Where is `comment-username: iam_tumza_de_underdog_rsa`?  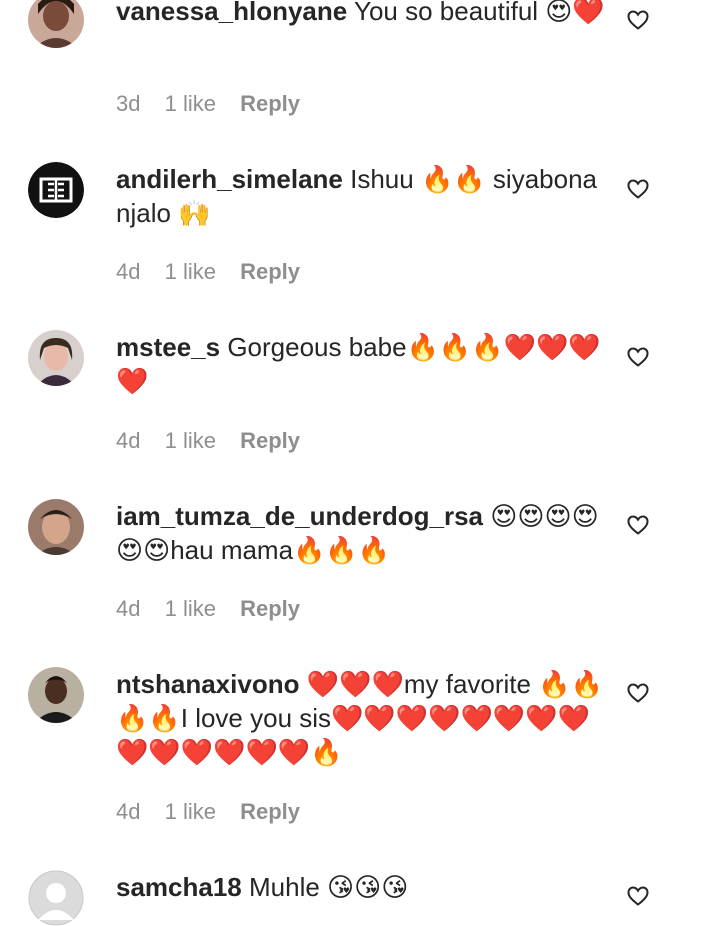 comment-username: iam_tumza_de_underdog_rsa is located at coordinates (299, 516).